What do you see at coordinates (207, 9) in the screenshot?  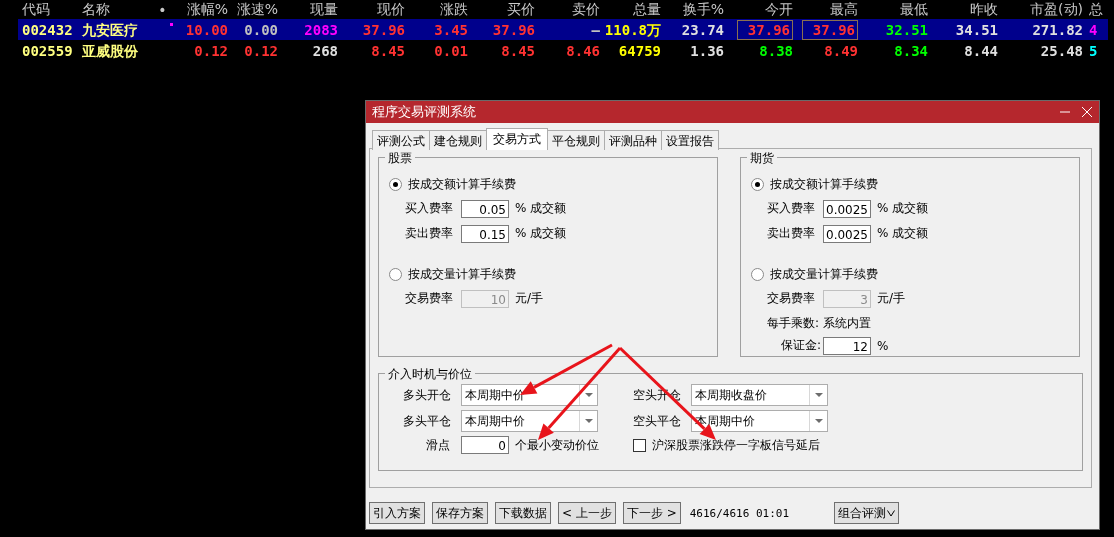 I see `column-header: 涨幅%` at bounding box center [207, 9].